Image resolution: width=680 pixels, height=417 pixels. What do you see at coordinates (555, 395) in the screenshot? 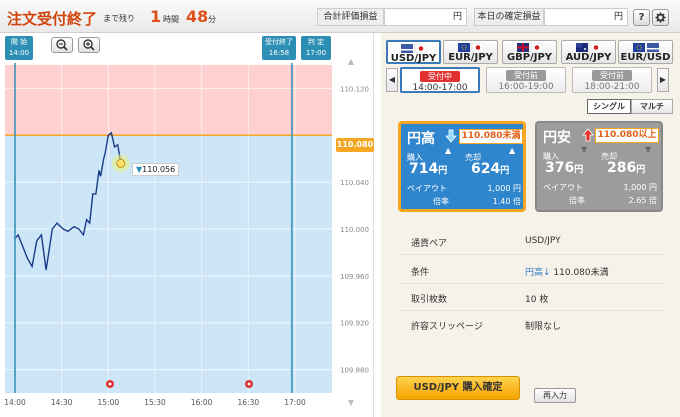
I see `re-enter-button: 再入力` at bounding box center [555, 395].